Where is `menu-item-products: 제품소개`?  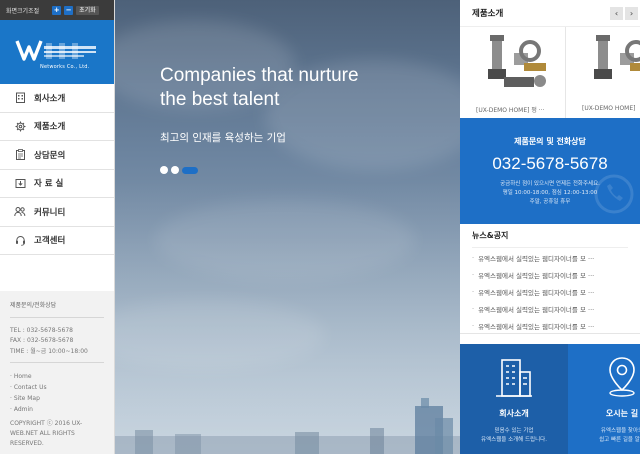
menu-item-products: 제품소개 is located at coordinates (57, 127).